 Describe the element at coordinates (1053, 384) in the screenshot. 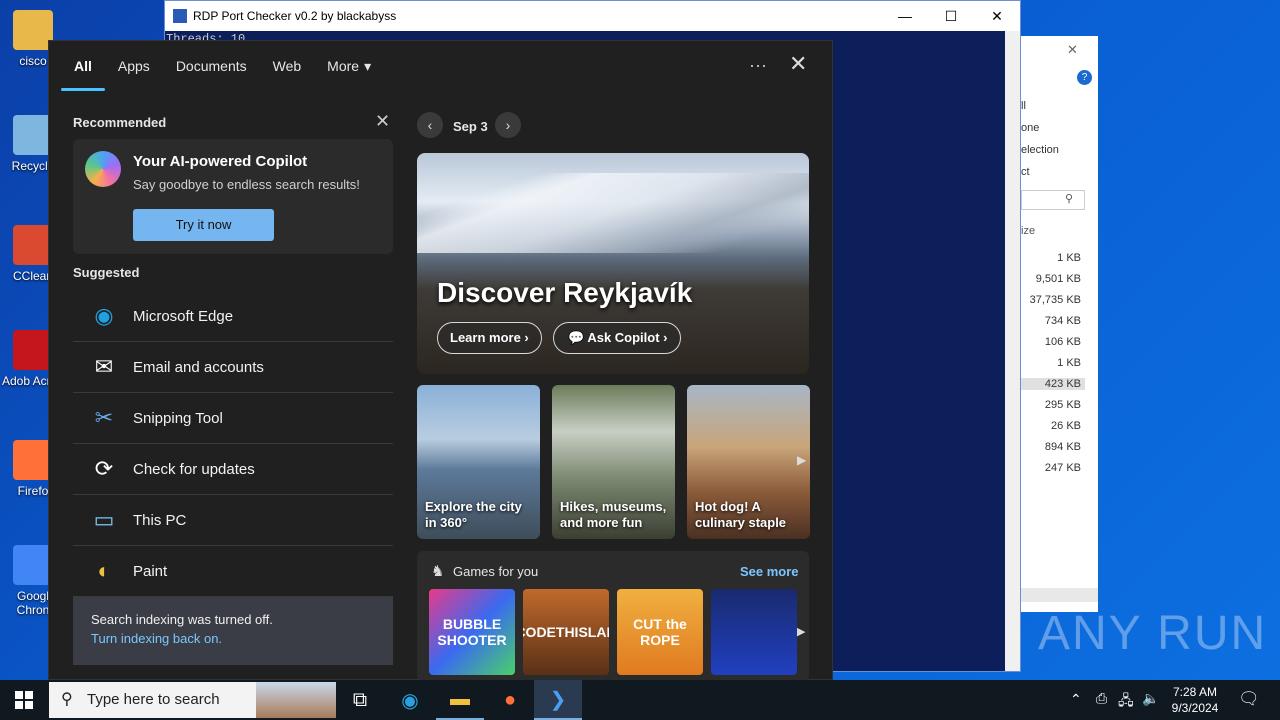

I see `file-size-cell: 423 KB` at that location.